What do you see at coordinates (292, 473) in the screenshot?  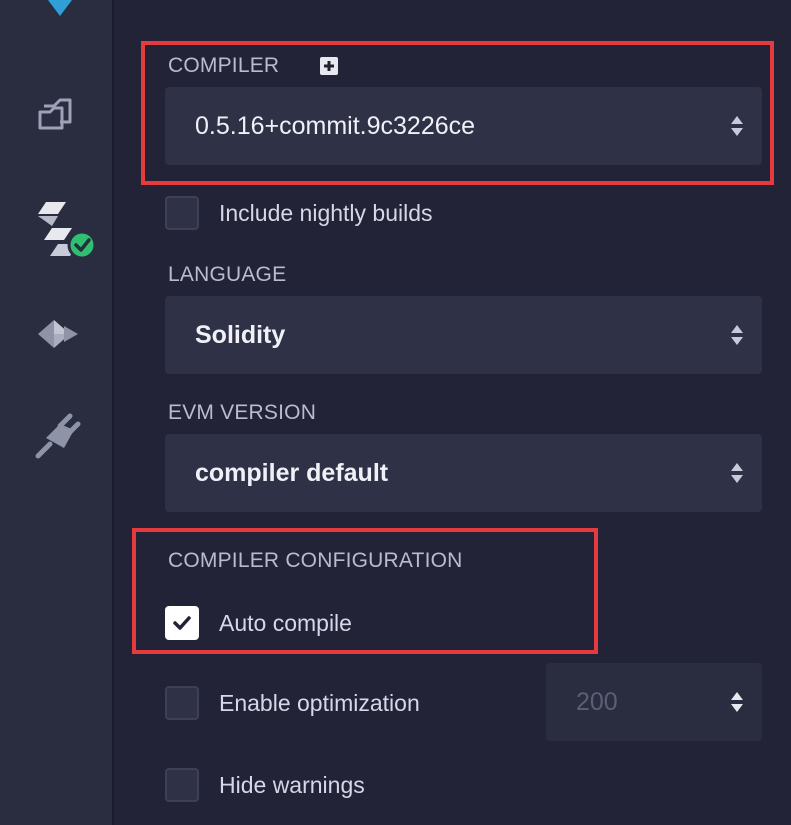 I see `evm-version-value: compiler default` at bounding box center [292, 473].